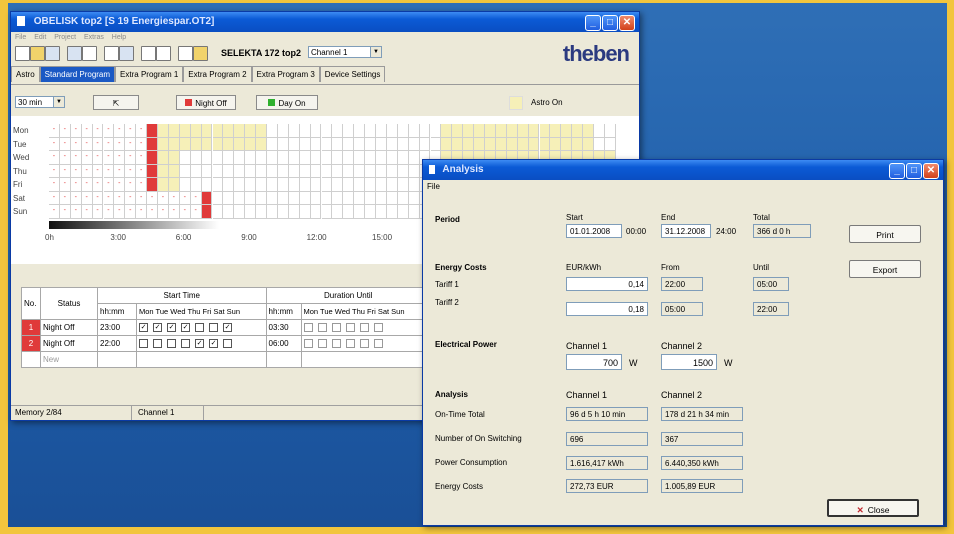 This screenshot has width=954, height=534. Describe the element at coordinates (285, 74) in the screenshot. I see `tab-extra-program-3: Extra Program 3` at that location.